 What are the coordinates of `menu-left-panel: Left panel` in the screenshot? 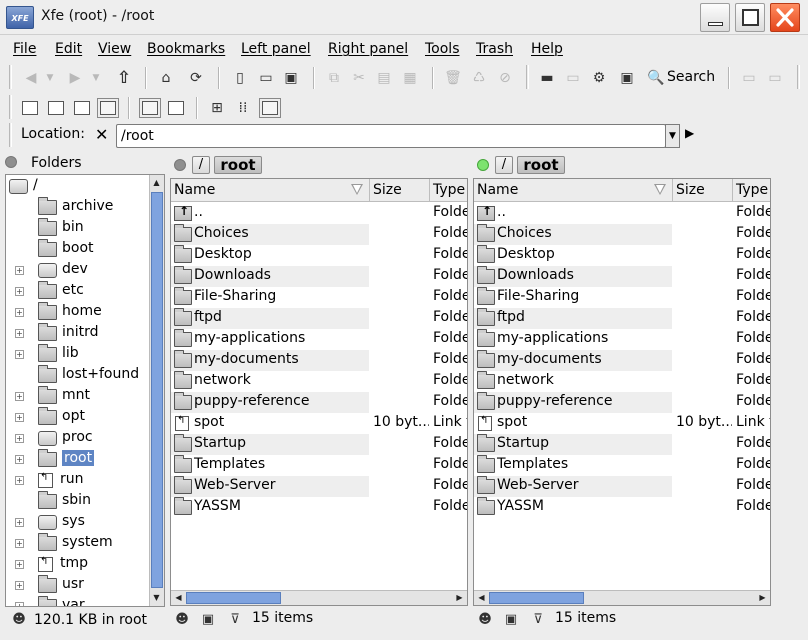 It's located at (276, 49).